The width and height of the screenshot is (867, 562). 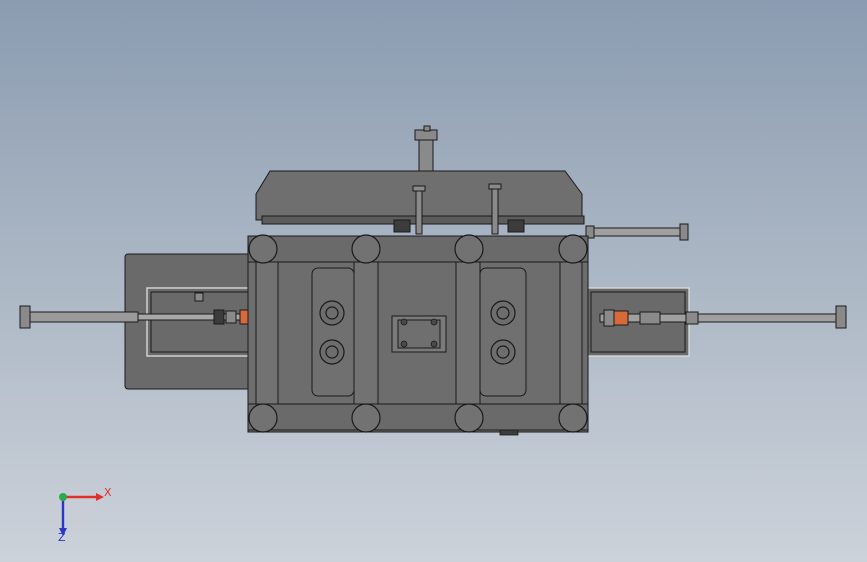 What do you see at coordinates (420, 202) in the screenshot?
I see `upper-cover` at bounding box center [420, 202].